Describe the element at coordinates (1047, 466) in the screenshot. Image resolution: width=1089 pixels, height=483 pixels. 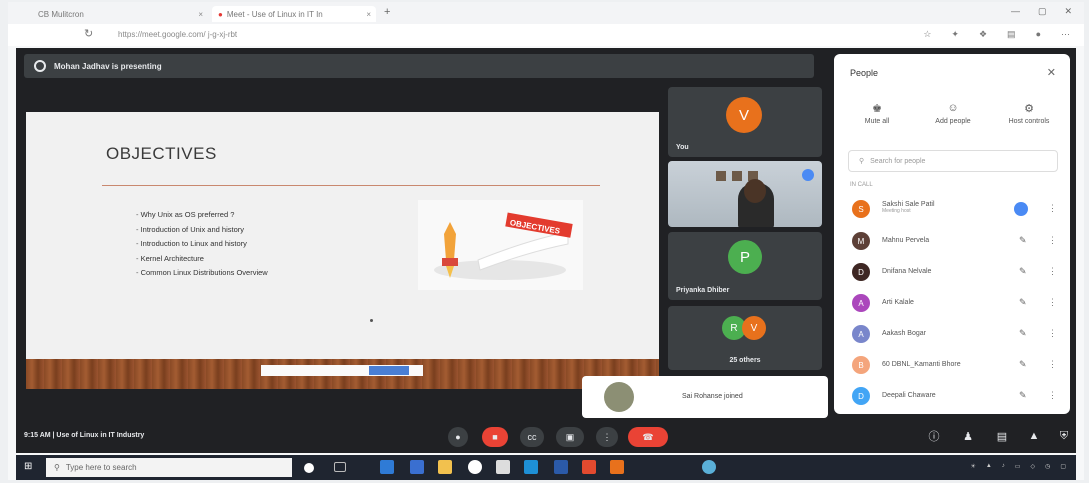
I see `clock-icon: ◷` at that location.